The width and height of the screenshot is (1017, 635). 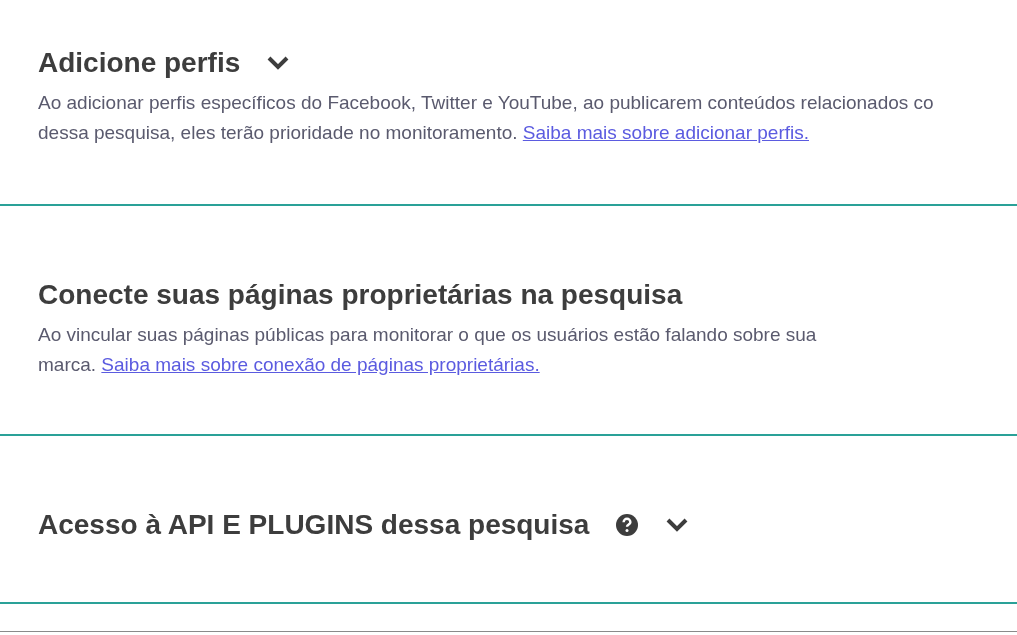 I want to click on help-icon, so click(x=627, y=525).